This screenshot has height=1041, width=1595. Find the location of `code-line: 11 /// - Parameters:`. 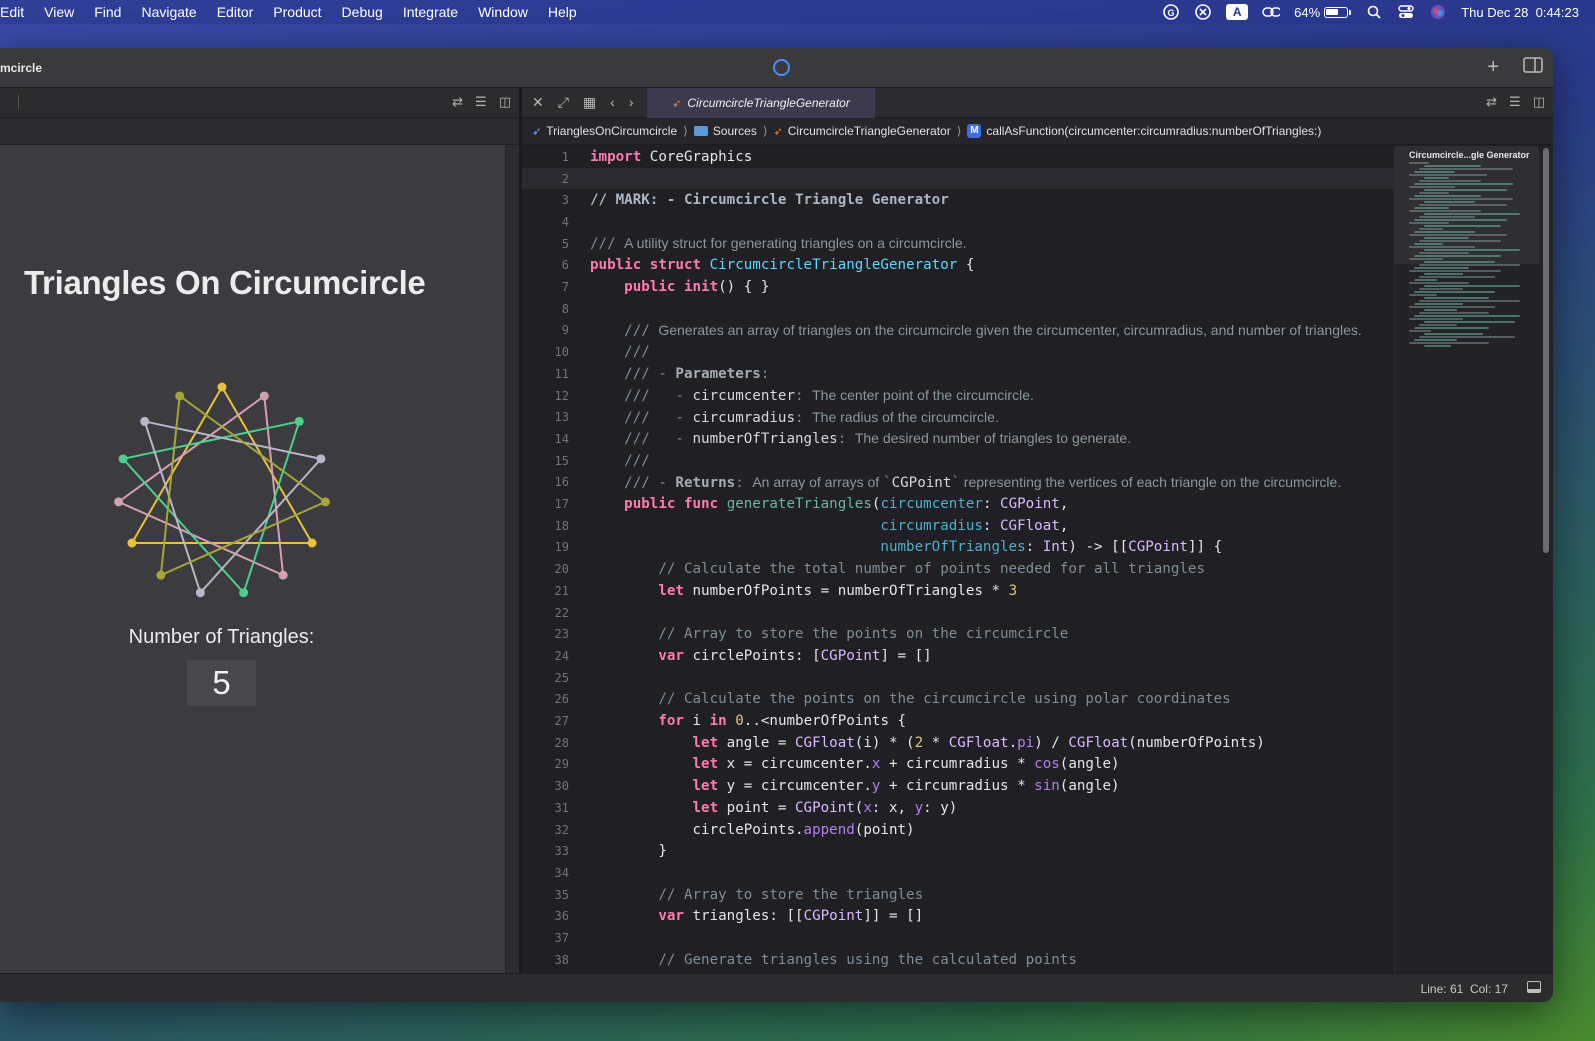

code-line: 11 /// - Parameters: is located at coordinates (662, 373).